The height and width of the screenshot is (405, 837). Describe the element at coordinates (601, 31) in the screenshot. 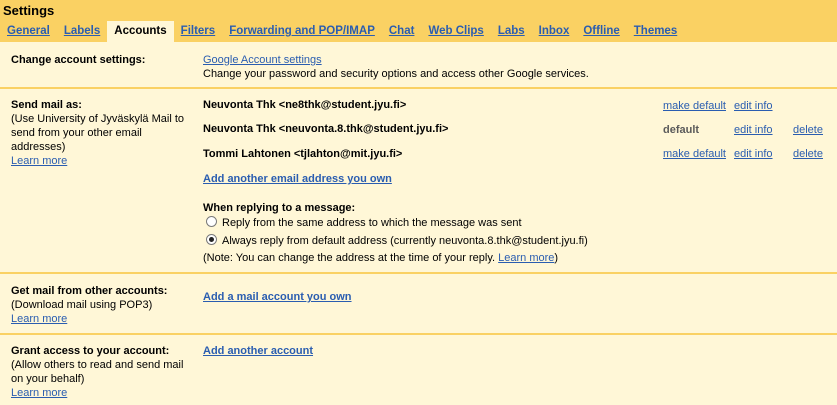

I see `tab-offline: Offline` at that location.